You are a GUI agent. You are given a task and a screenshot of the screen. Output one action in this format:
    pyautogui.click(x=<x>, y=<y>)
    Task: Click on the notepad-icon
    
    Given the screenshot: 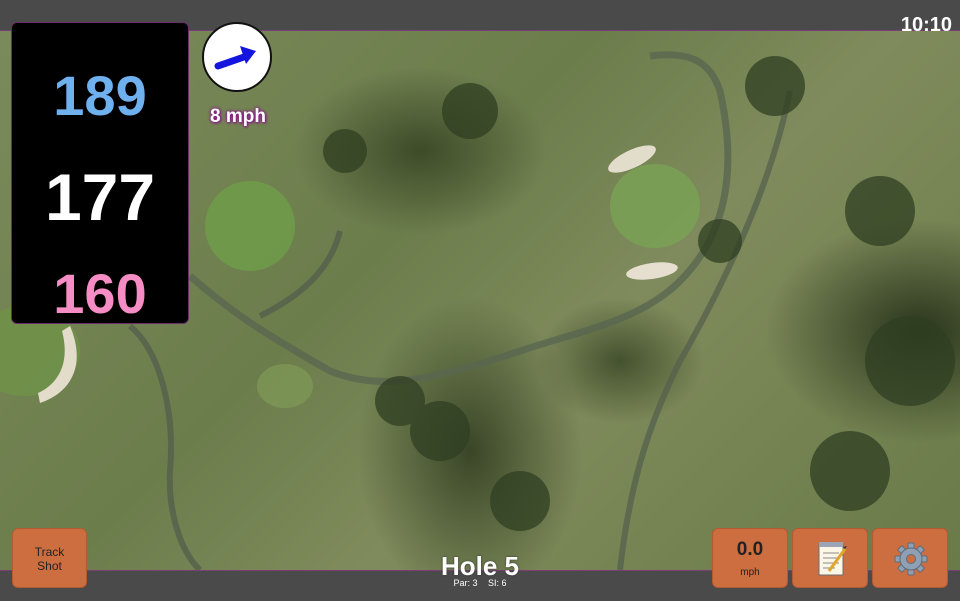 What is the action you would take?
    pyautogui.click(x=832, y=559)
    